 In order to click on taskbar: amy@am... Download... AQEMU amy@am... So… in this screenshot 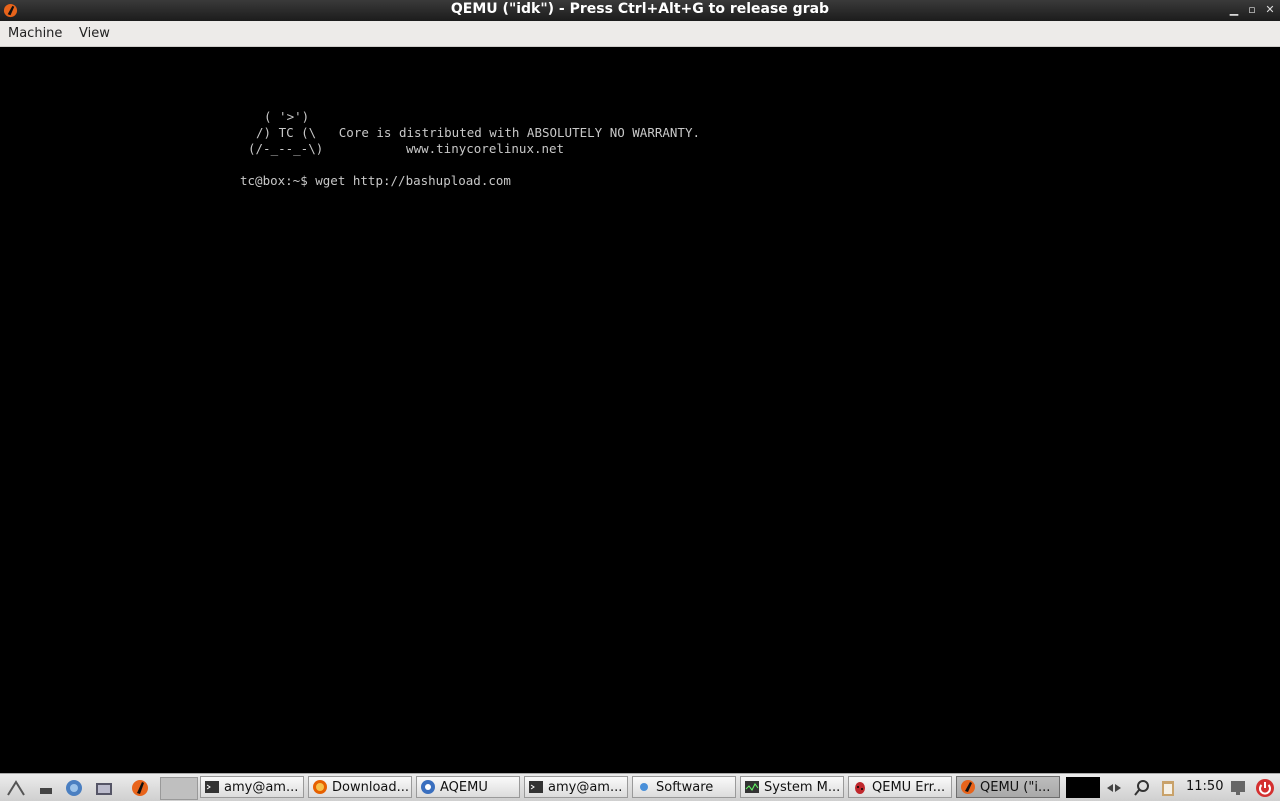, I will do `click(640, 787)`.